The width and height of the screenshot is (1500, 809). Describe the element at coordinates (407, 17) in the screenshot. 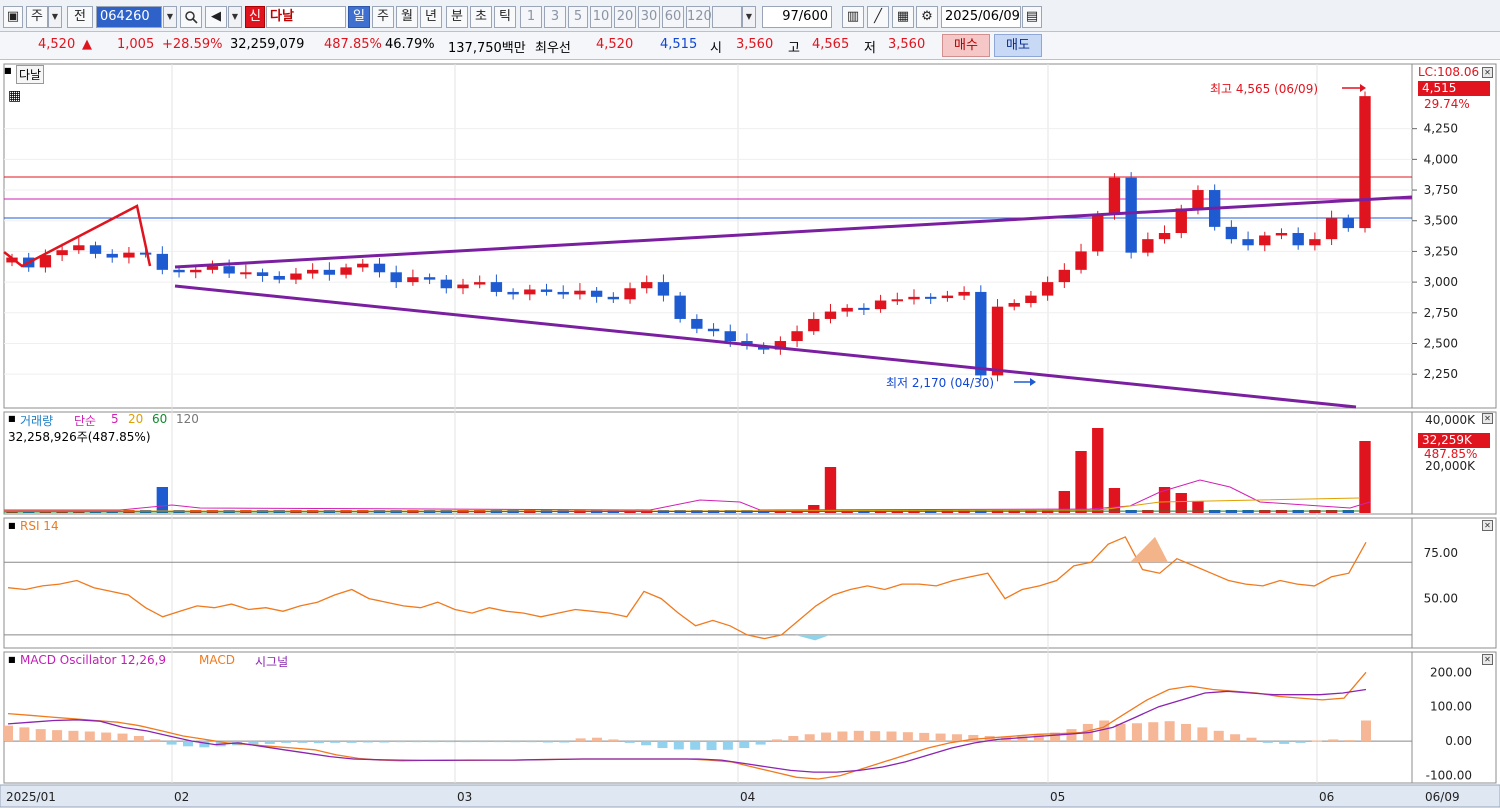

I see `period-tab-2: 월` at that location.